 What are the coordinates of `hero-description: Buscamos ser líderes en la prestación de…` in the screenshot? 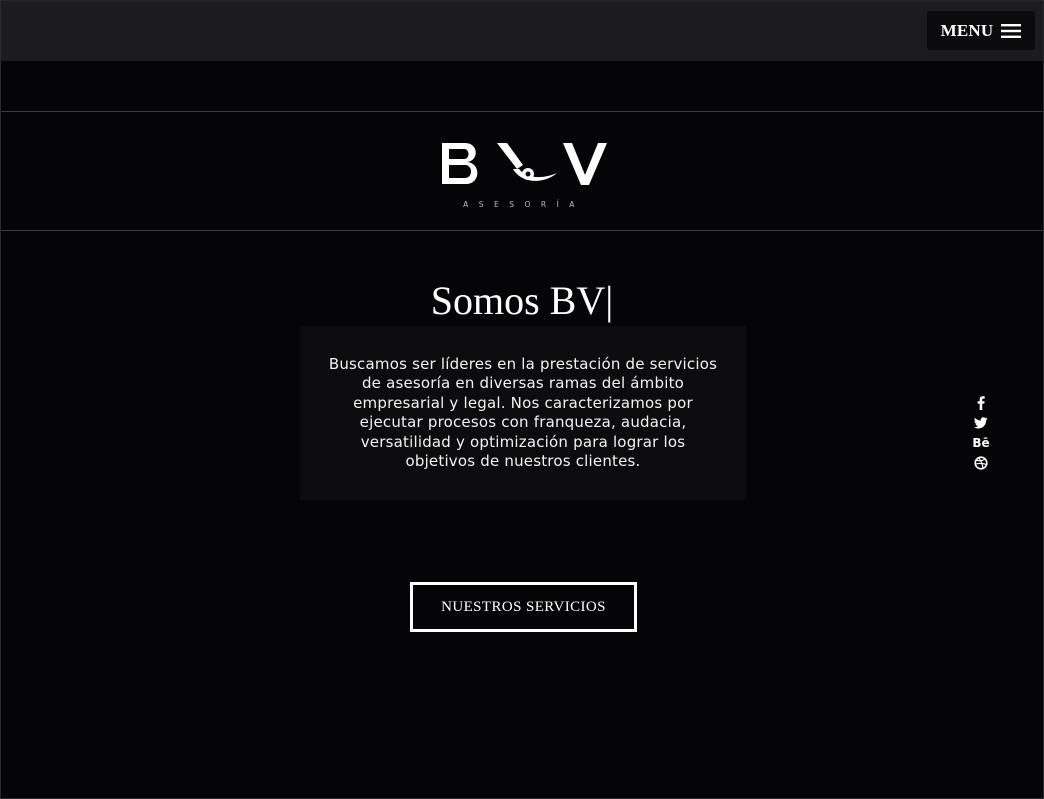 It's located at (523, 412).